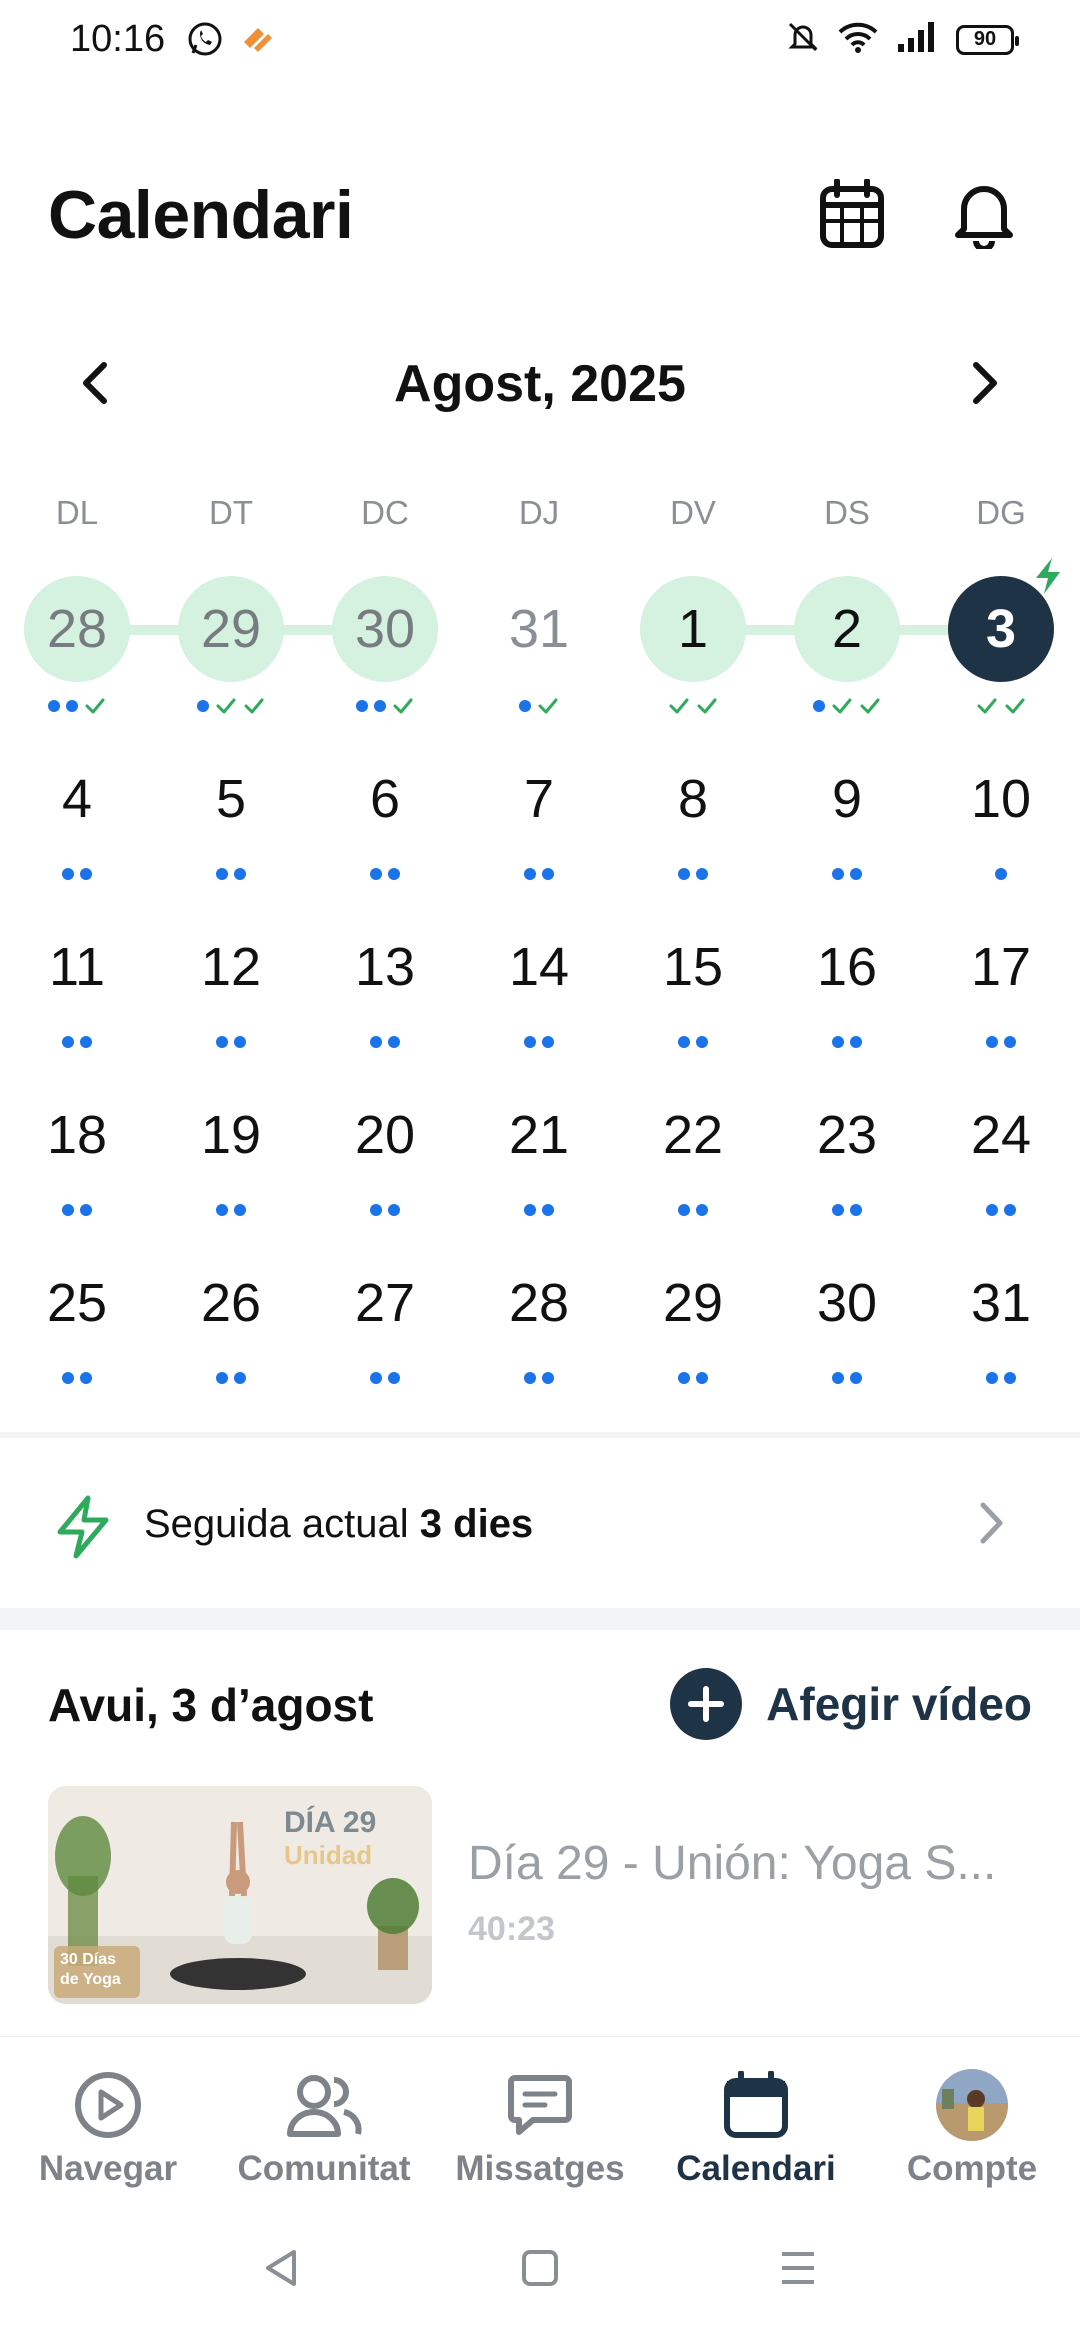 The width and height of the screenshot is (1080, 2340). I want to click on calendar-day: 22, so click(693, 1135).